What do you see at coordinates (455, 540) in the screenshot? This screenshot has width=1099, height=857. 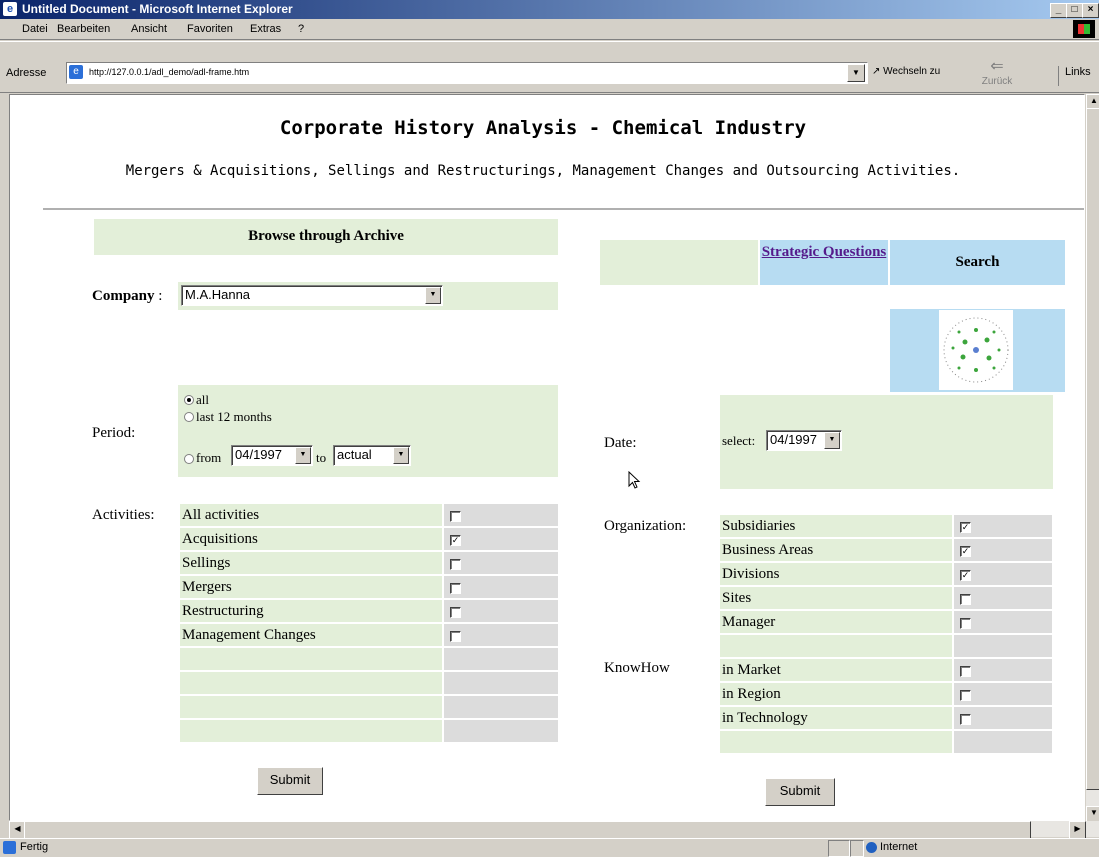 I see `activity-row-checkbox: ✓` at bounding box center [455, 540].